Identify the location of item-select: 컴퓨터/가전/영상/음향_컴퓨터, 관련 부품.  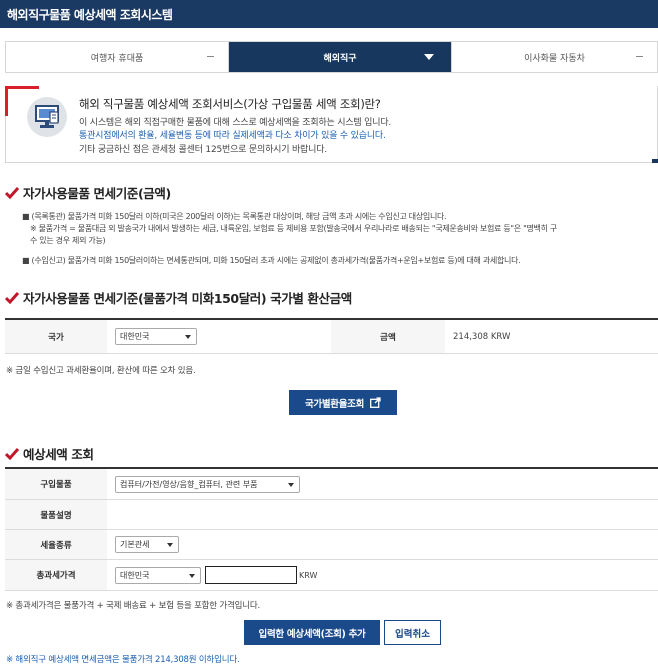
(207, 484).